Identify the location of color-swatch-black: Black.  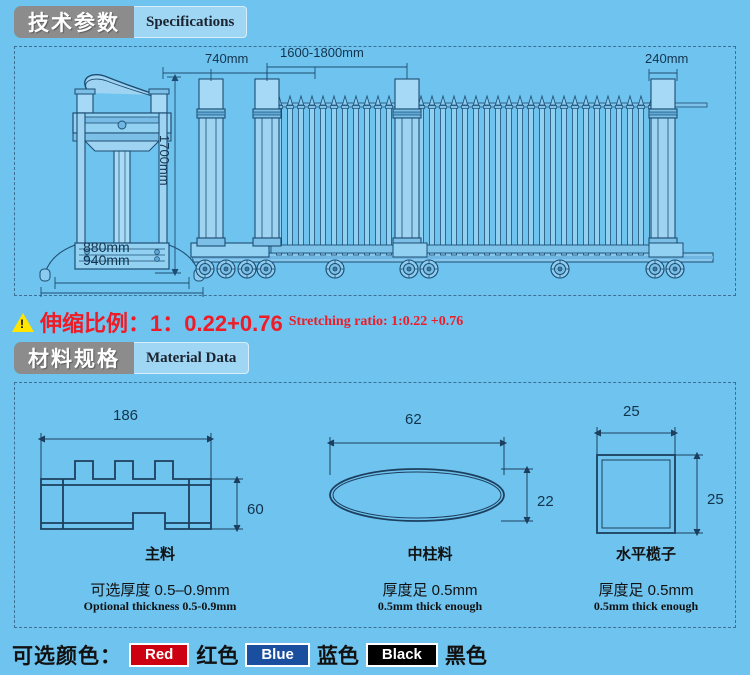
(401, 655).